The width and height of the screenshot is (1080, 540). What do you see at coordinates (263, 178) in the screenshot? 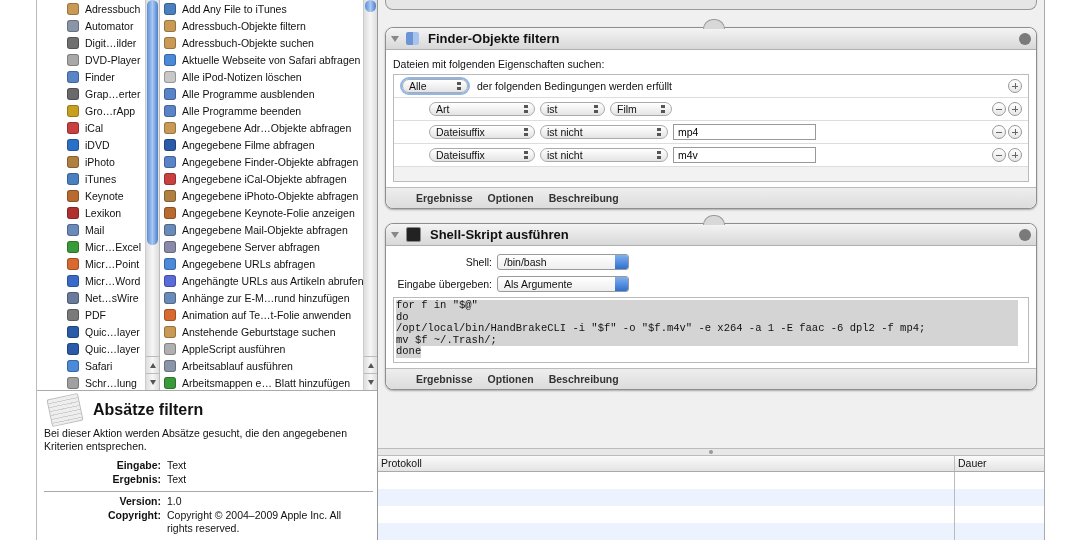
I see `list-item: Angegebene iCal-Objekte abfragen` at bounding box center [263, 178].